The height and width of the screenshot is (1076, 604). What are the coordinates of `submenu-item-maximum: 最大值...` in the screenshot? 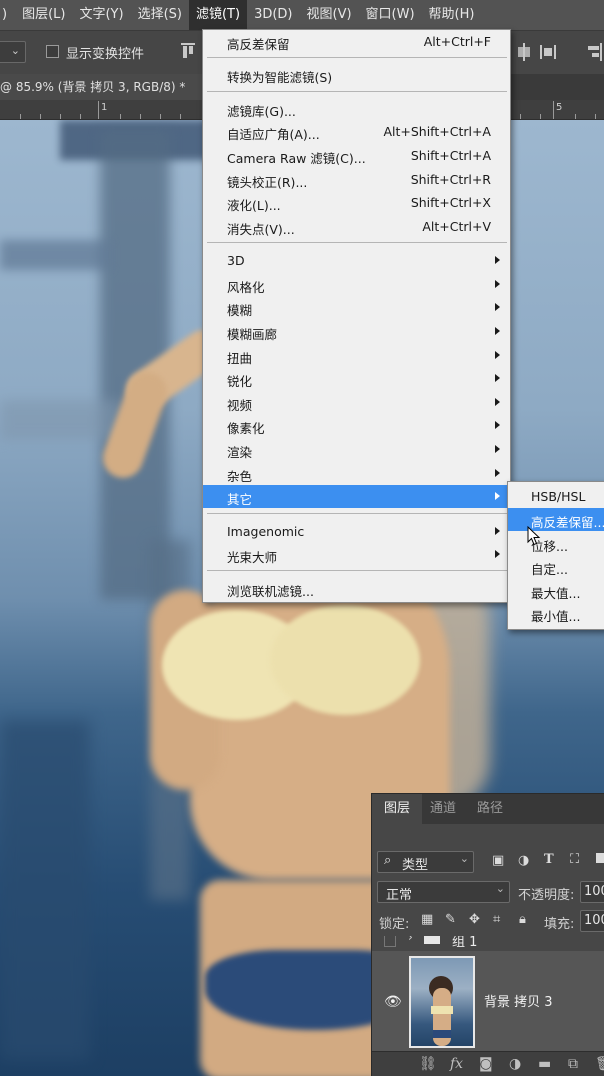 It's located at (556, 590).